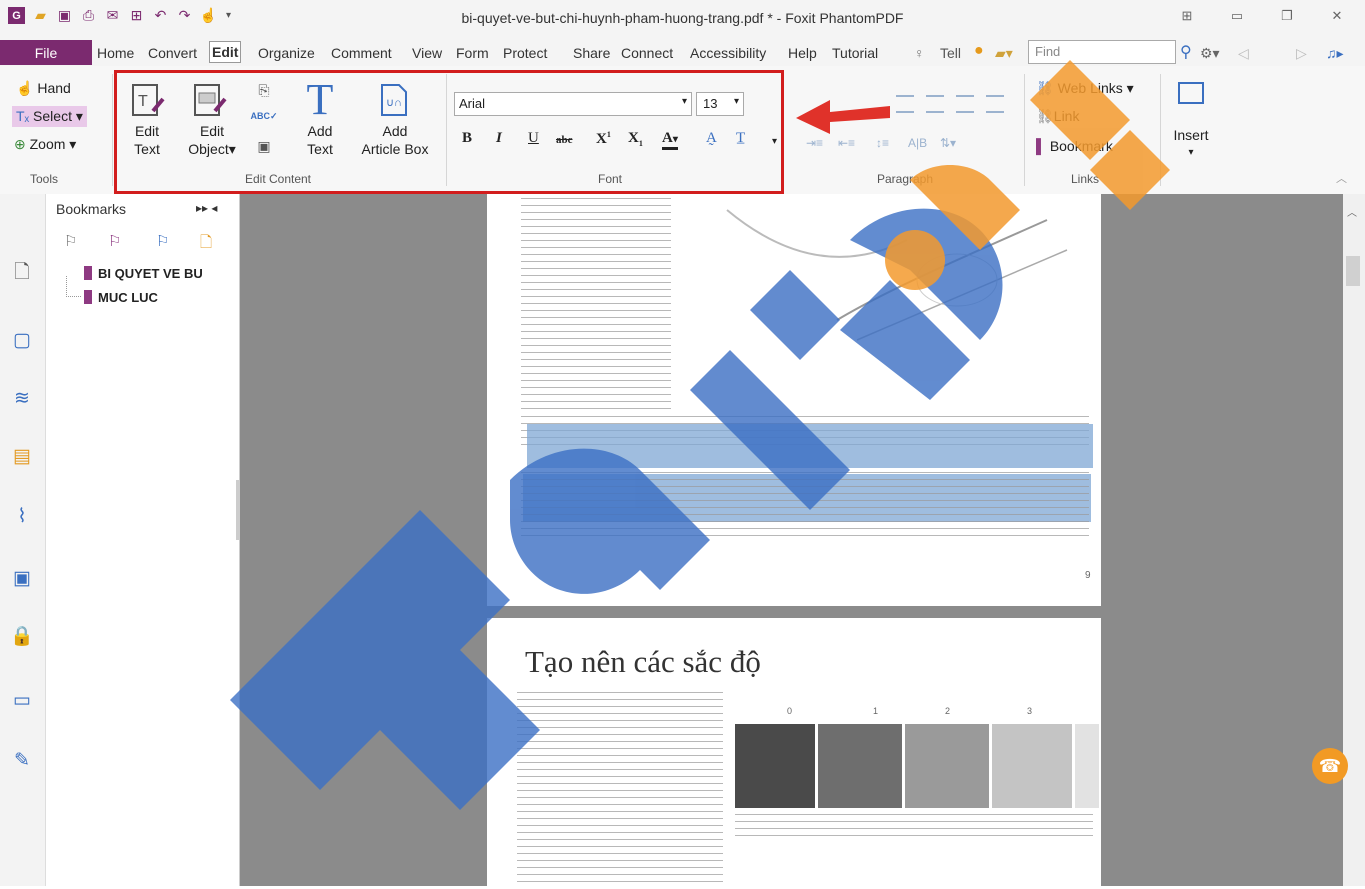 The width and height of the screenshot is (1365, 889). What do you see at coordinates (449, 132) in the screenshot?
I see `edit-content-highlight-box` at bounding box center [449, 132].